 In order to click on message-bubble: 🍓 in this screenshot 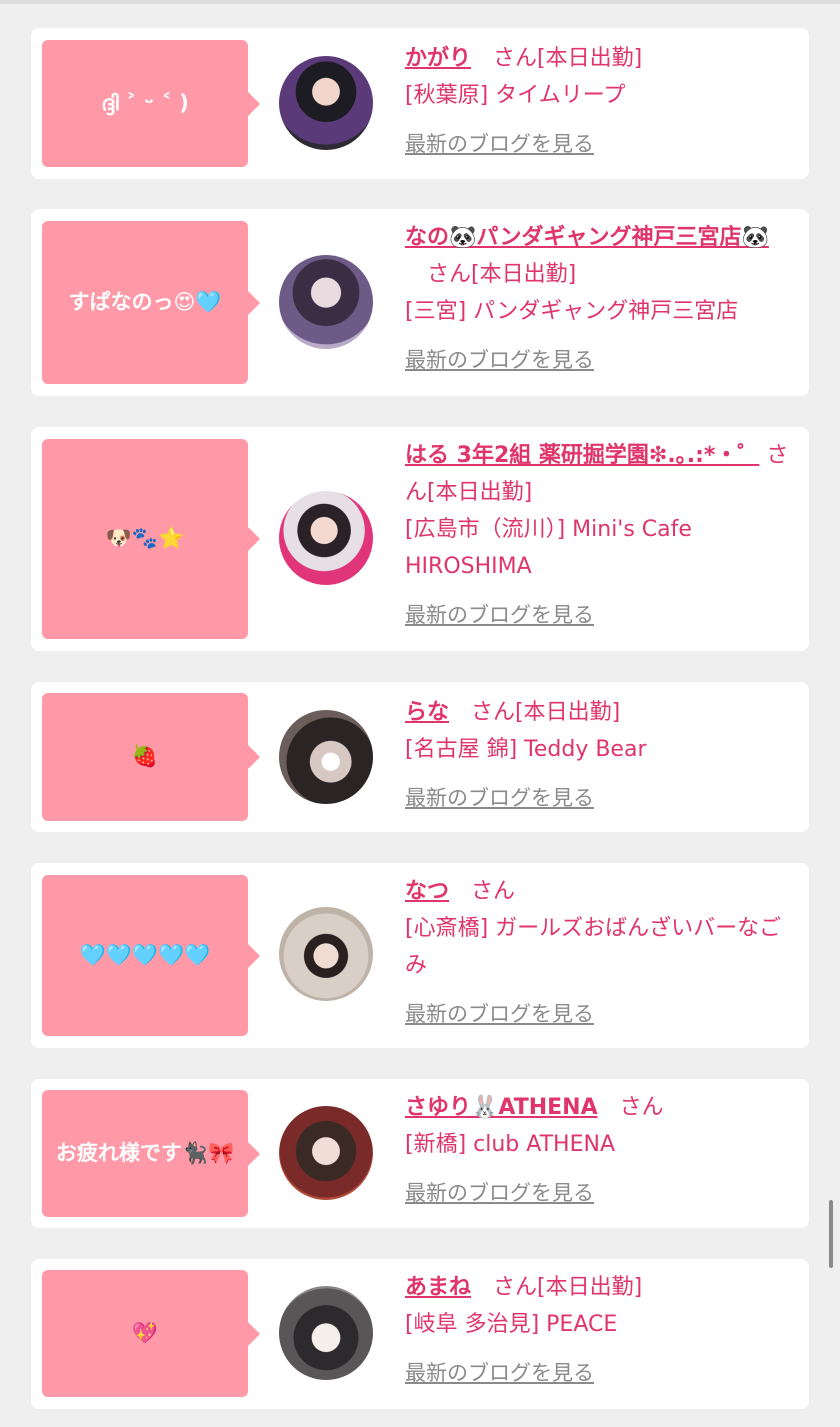, I will do `click(151, 757)`.